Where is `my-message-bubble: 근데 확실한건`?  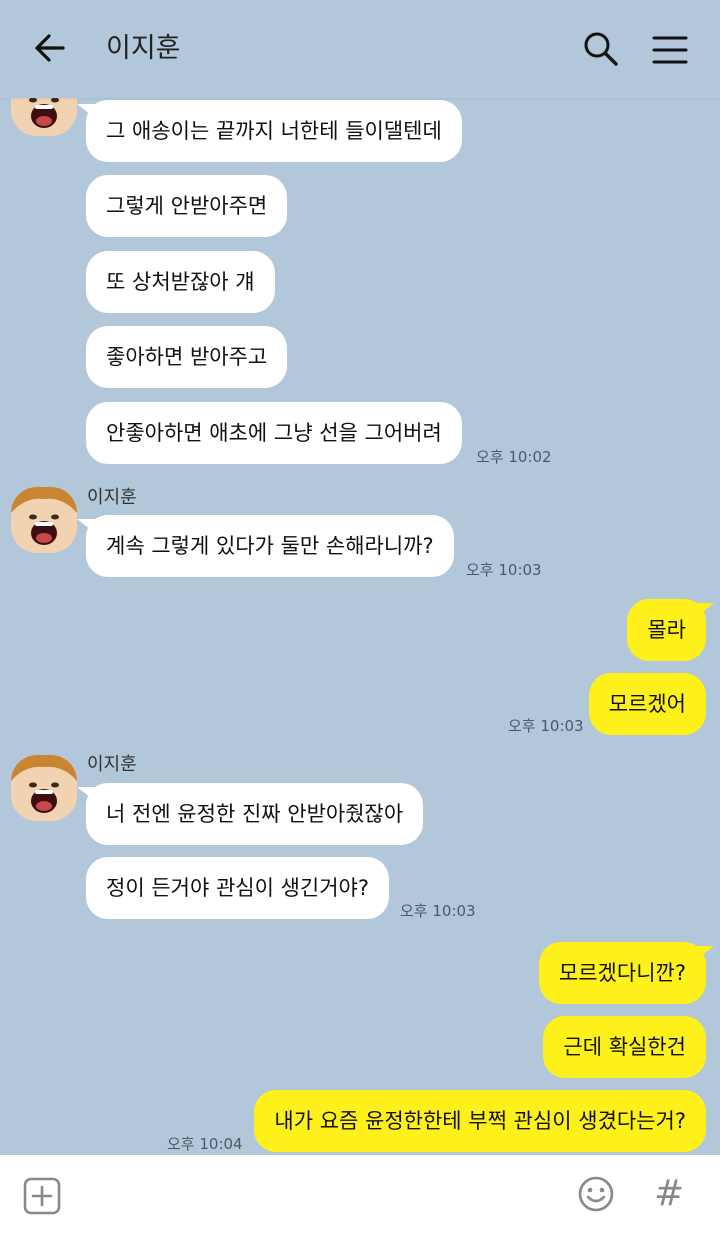
my-message-bubble: 근데 확실한건 is located at coordinates (624, 1047).